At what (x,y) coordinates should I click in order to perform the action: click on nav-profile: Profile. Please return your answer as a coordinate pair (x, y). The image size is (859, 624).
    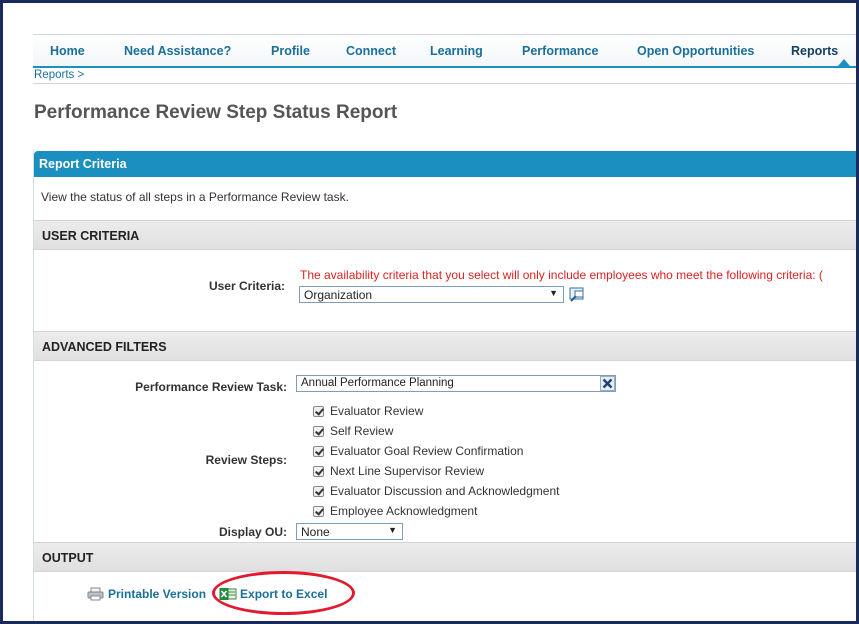
    Looking at the image, I should click on (290, 51).